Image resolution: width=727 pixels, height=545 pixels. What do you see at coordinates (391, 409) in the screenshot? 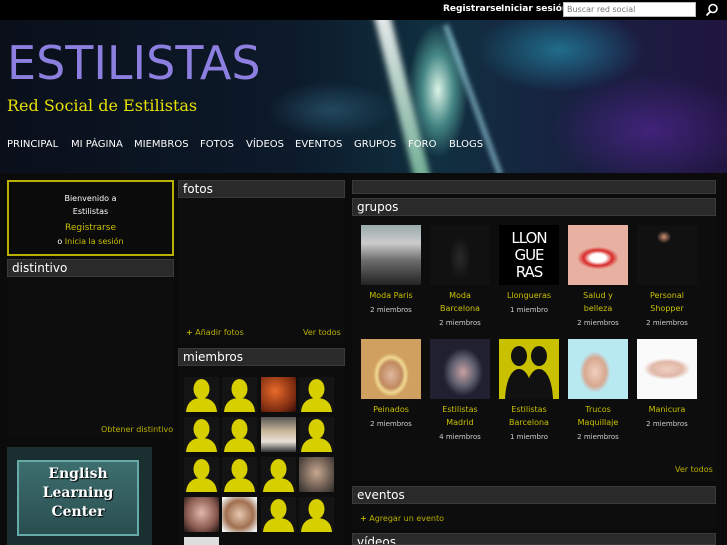
I see `group-name: Peinados` at bounding box center [391, 409].